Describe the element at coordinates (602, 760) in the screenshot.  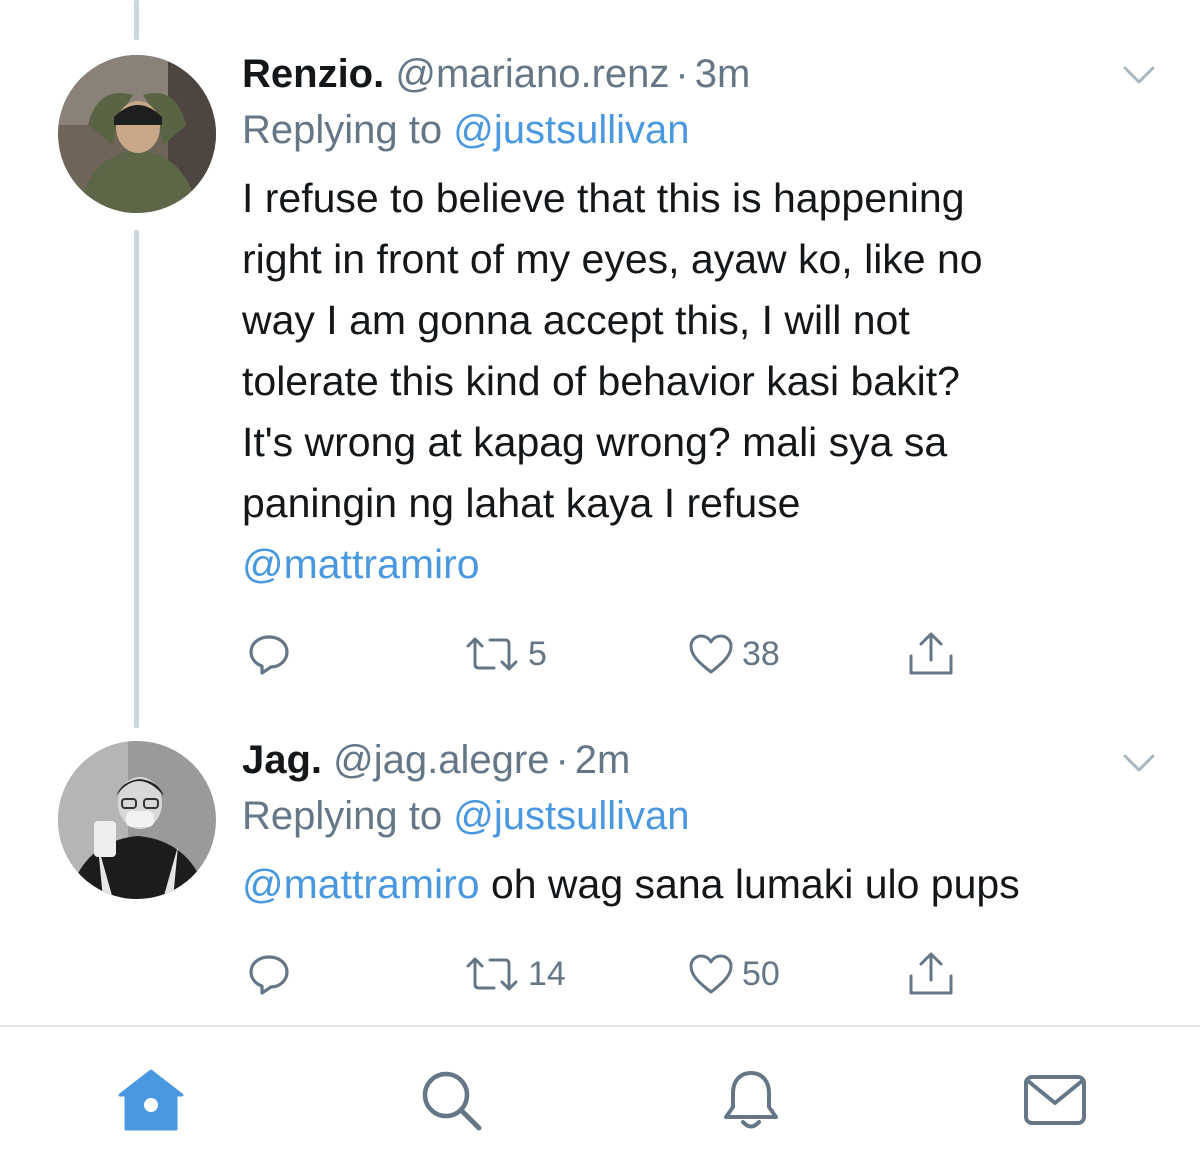
I see `timestamp: 2m` at that location.